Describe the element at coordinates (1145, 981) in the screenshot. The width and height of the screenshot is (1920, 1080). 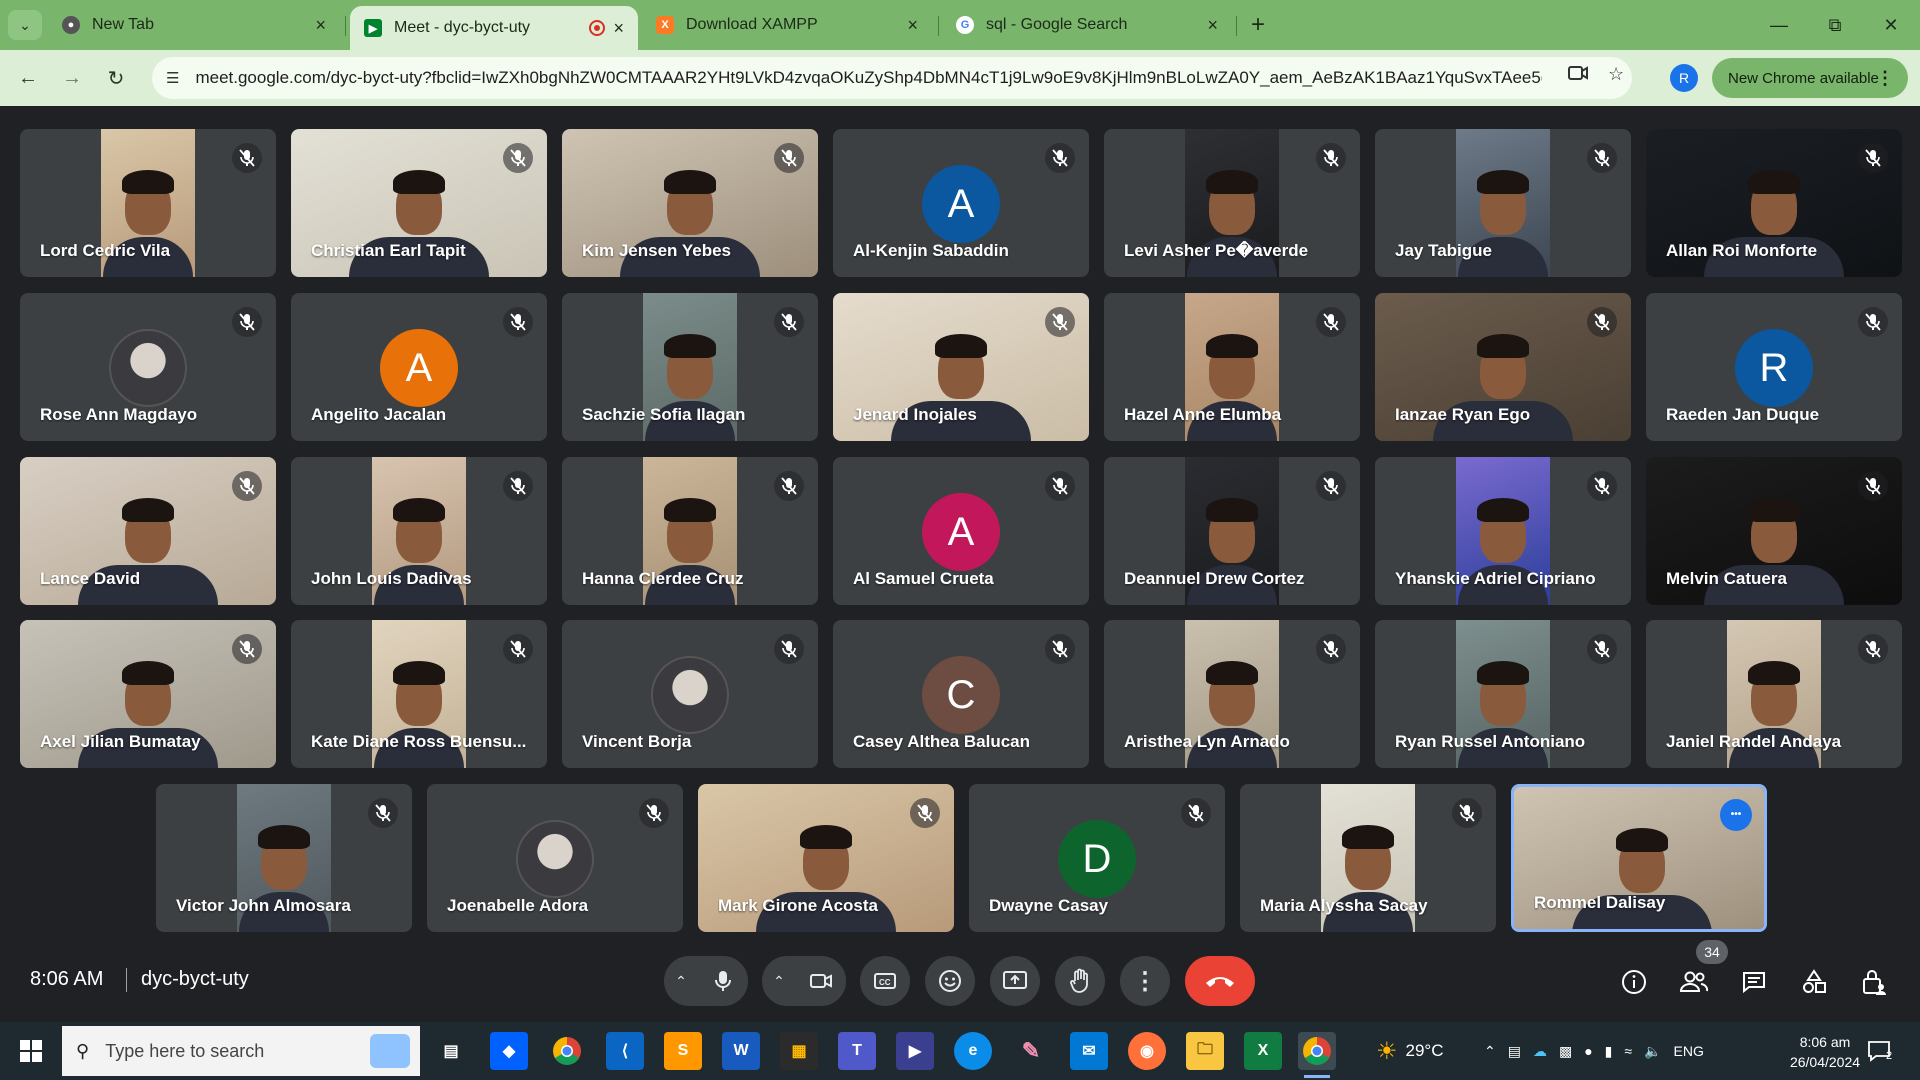
I see `more-options-button: ⋮` at that location.